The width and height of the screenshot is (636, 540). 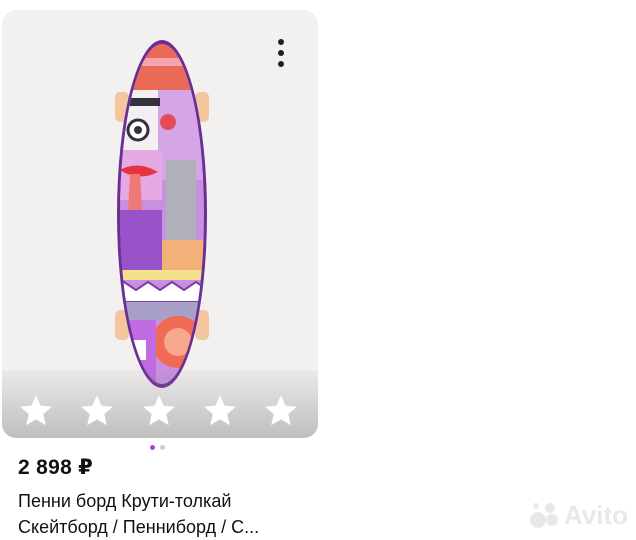 What do you see at coordinates (152, 447) in the screenshot?
I see `pagination-dot-active` at bounding box center [152, 447].